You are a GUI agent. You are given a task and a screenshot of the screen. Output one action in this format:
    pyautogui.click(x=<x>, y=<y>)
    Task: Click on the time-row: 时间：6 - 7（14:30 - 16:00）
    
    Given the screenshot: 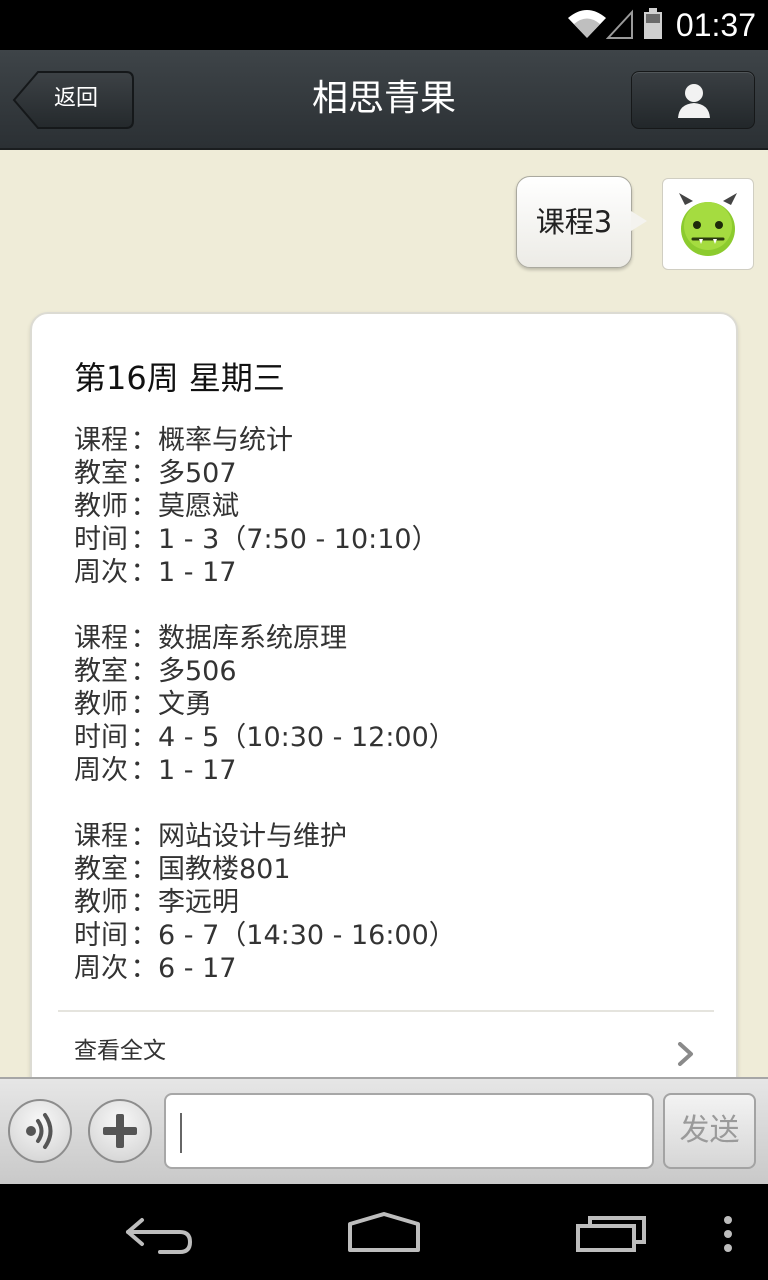 What is the action you would take?
    pyautogui.click(x=384, y=935)
    